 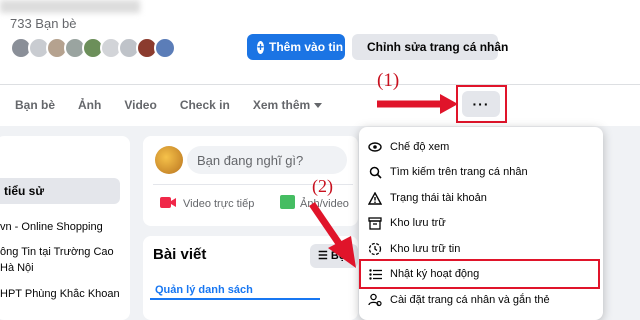 I want to click on menu-item-label: Chế độ xem, so click(x=420, y=147).